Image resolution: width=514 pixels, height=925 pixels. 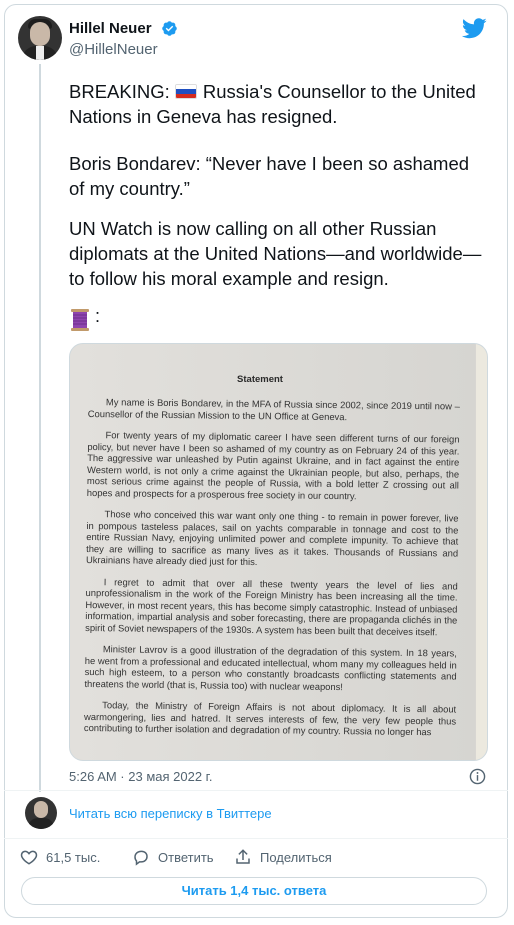 I want to click on read-thread-link: Читать всю переписку в Твиттере, so click(x=170, y=813).